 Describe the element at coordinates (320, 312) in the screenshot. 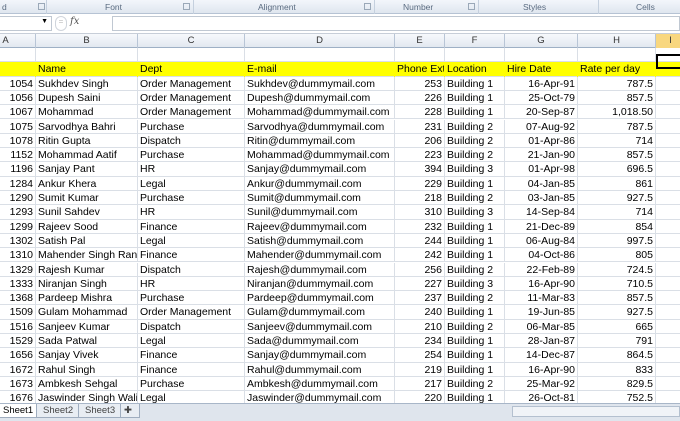

I see `cell-email: Gulam@dummymail.com` at that location.